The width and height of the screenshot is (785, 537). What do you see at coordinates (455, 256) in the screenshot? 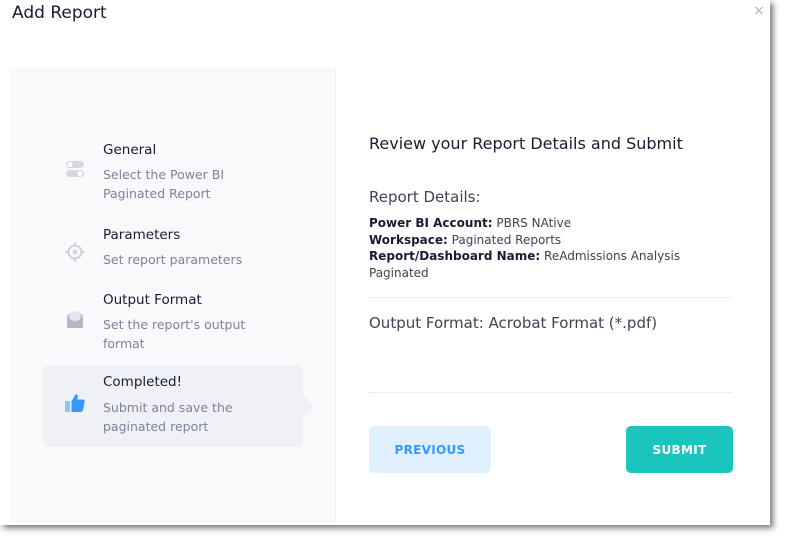
I see `report-name-label: Report/Dashboard Name:` at bounding box center [455, 256].